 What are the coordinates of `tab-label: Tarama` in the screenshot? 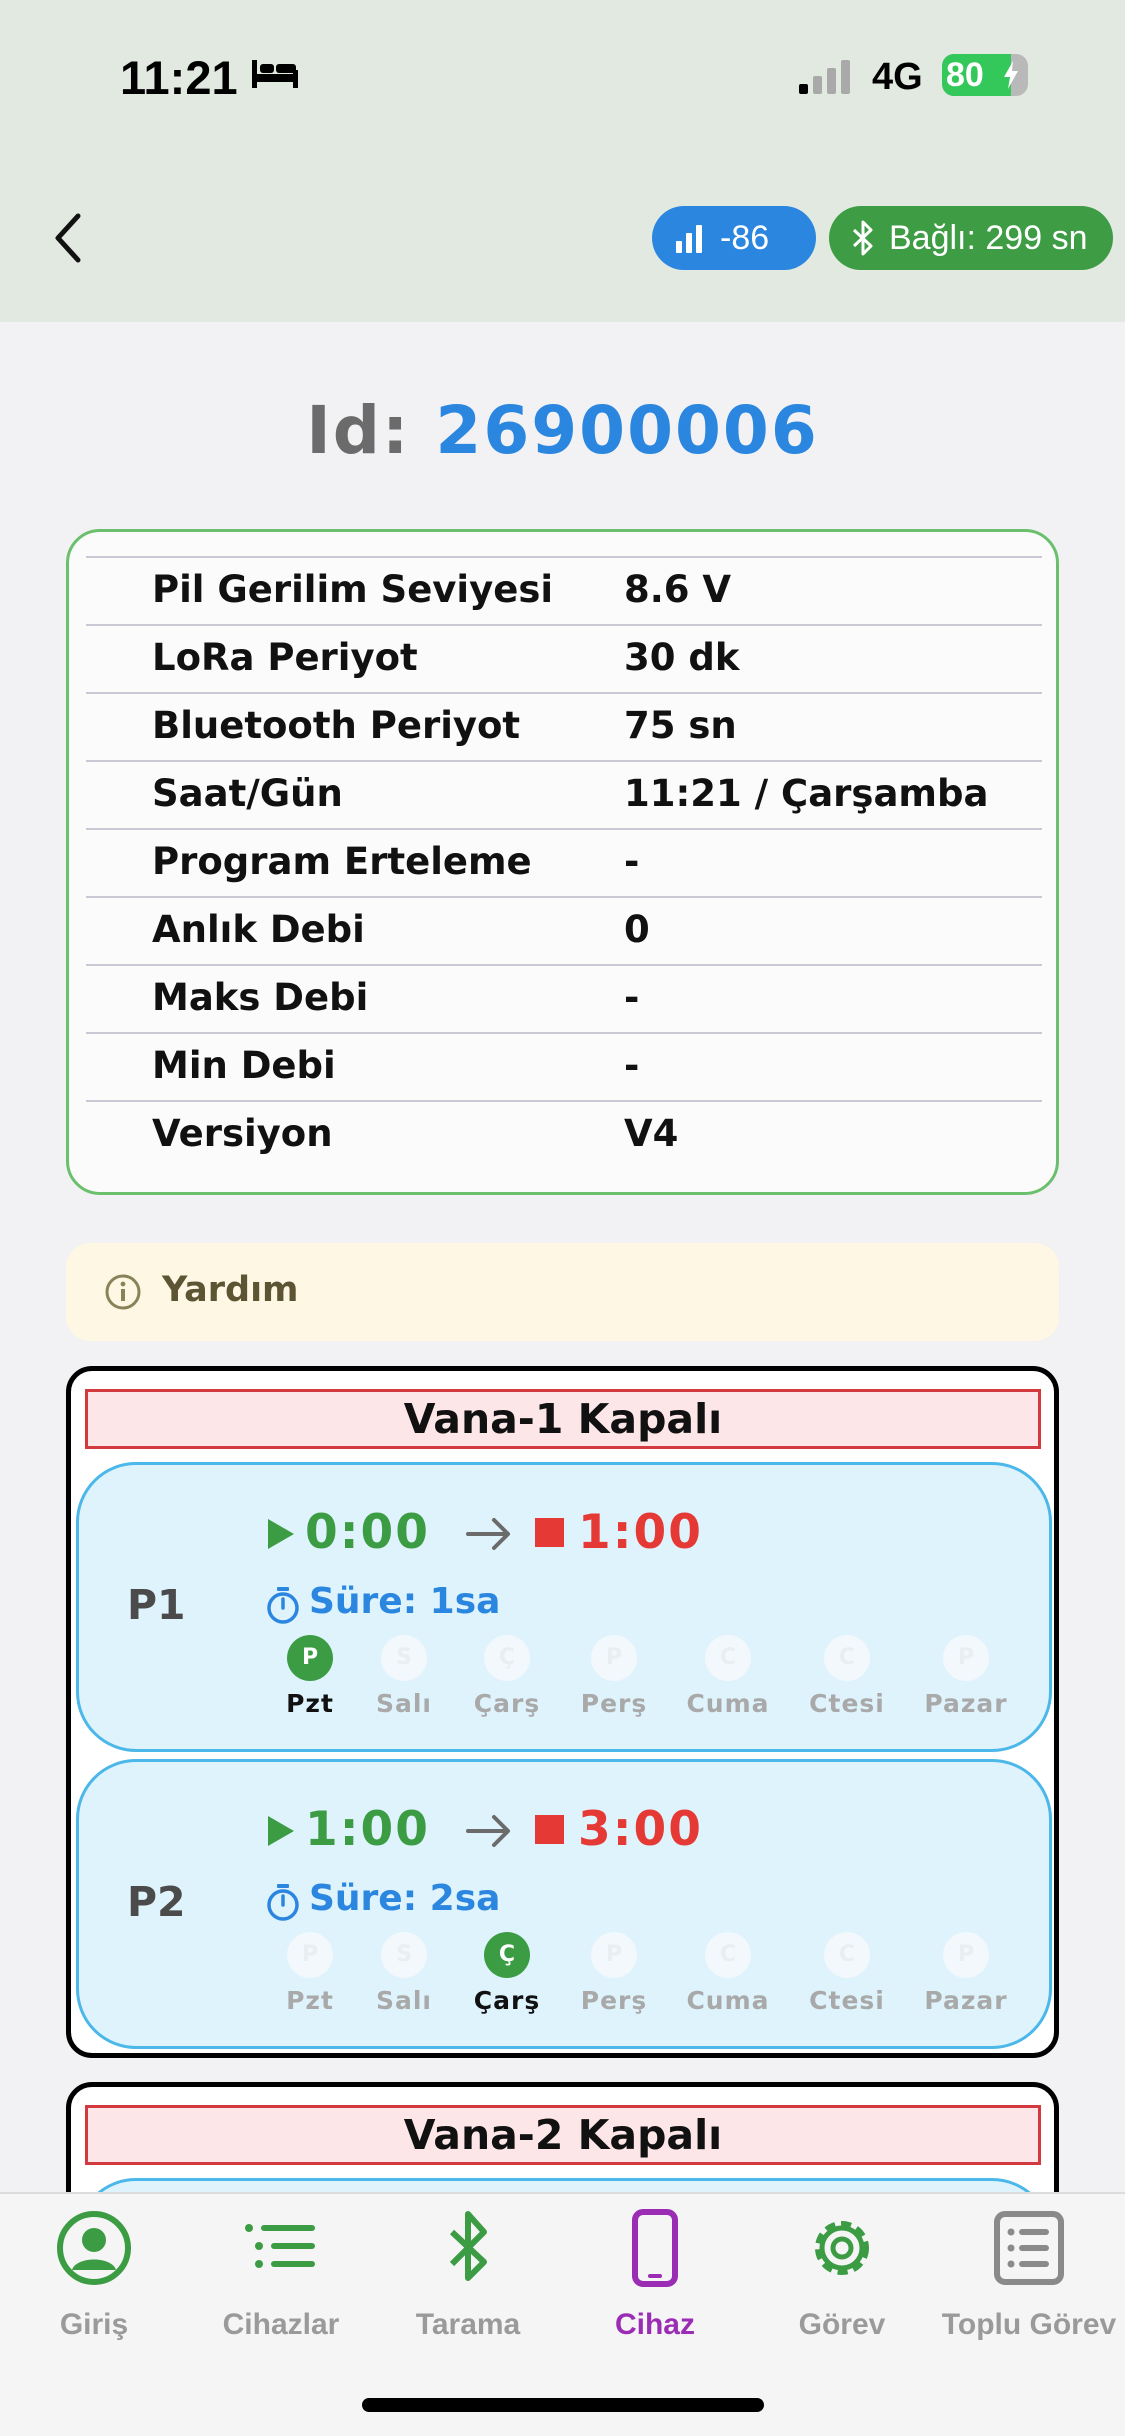 It's located at (468, 2324).